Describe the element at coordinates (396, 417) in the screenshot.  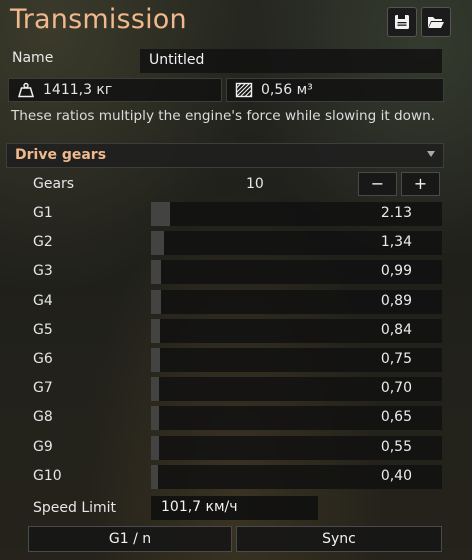
I see `gear-ratio-value: 0,65` at that location.